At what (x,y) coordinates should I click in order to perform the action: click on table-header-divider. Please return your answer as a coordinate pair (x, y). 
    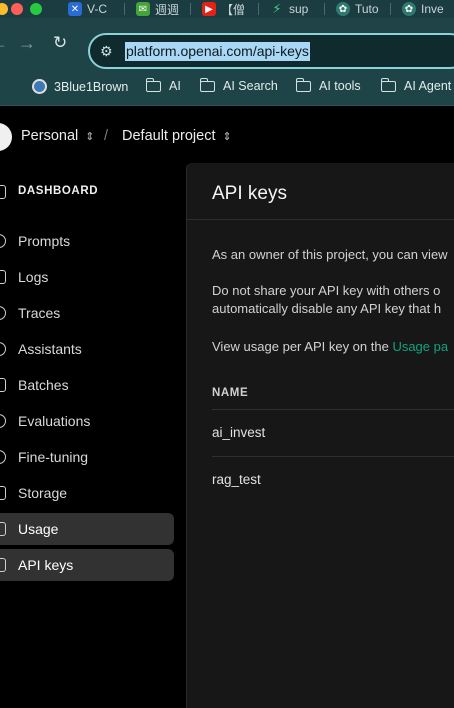
    Looking at the image, I should click on (333, 409).